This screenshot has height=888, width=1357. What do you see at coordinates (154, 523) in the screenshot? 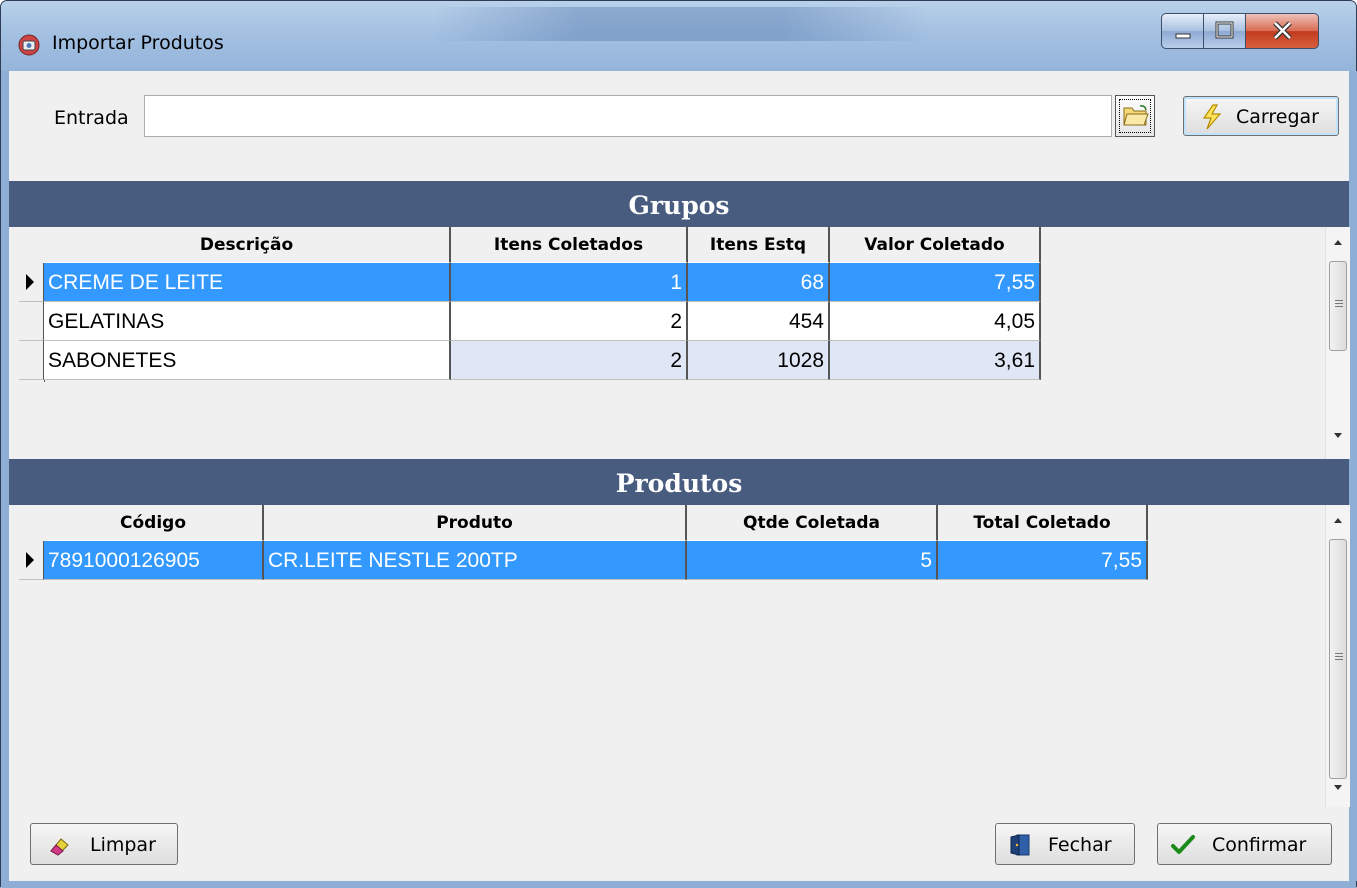
I see `col-codigo: Código` at bounding box center [154, 523].